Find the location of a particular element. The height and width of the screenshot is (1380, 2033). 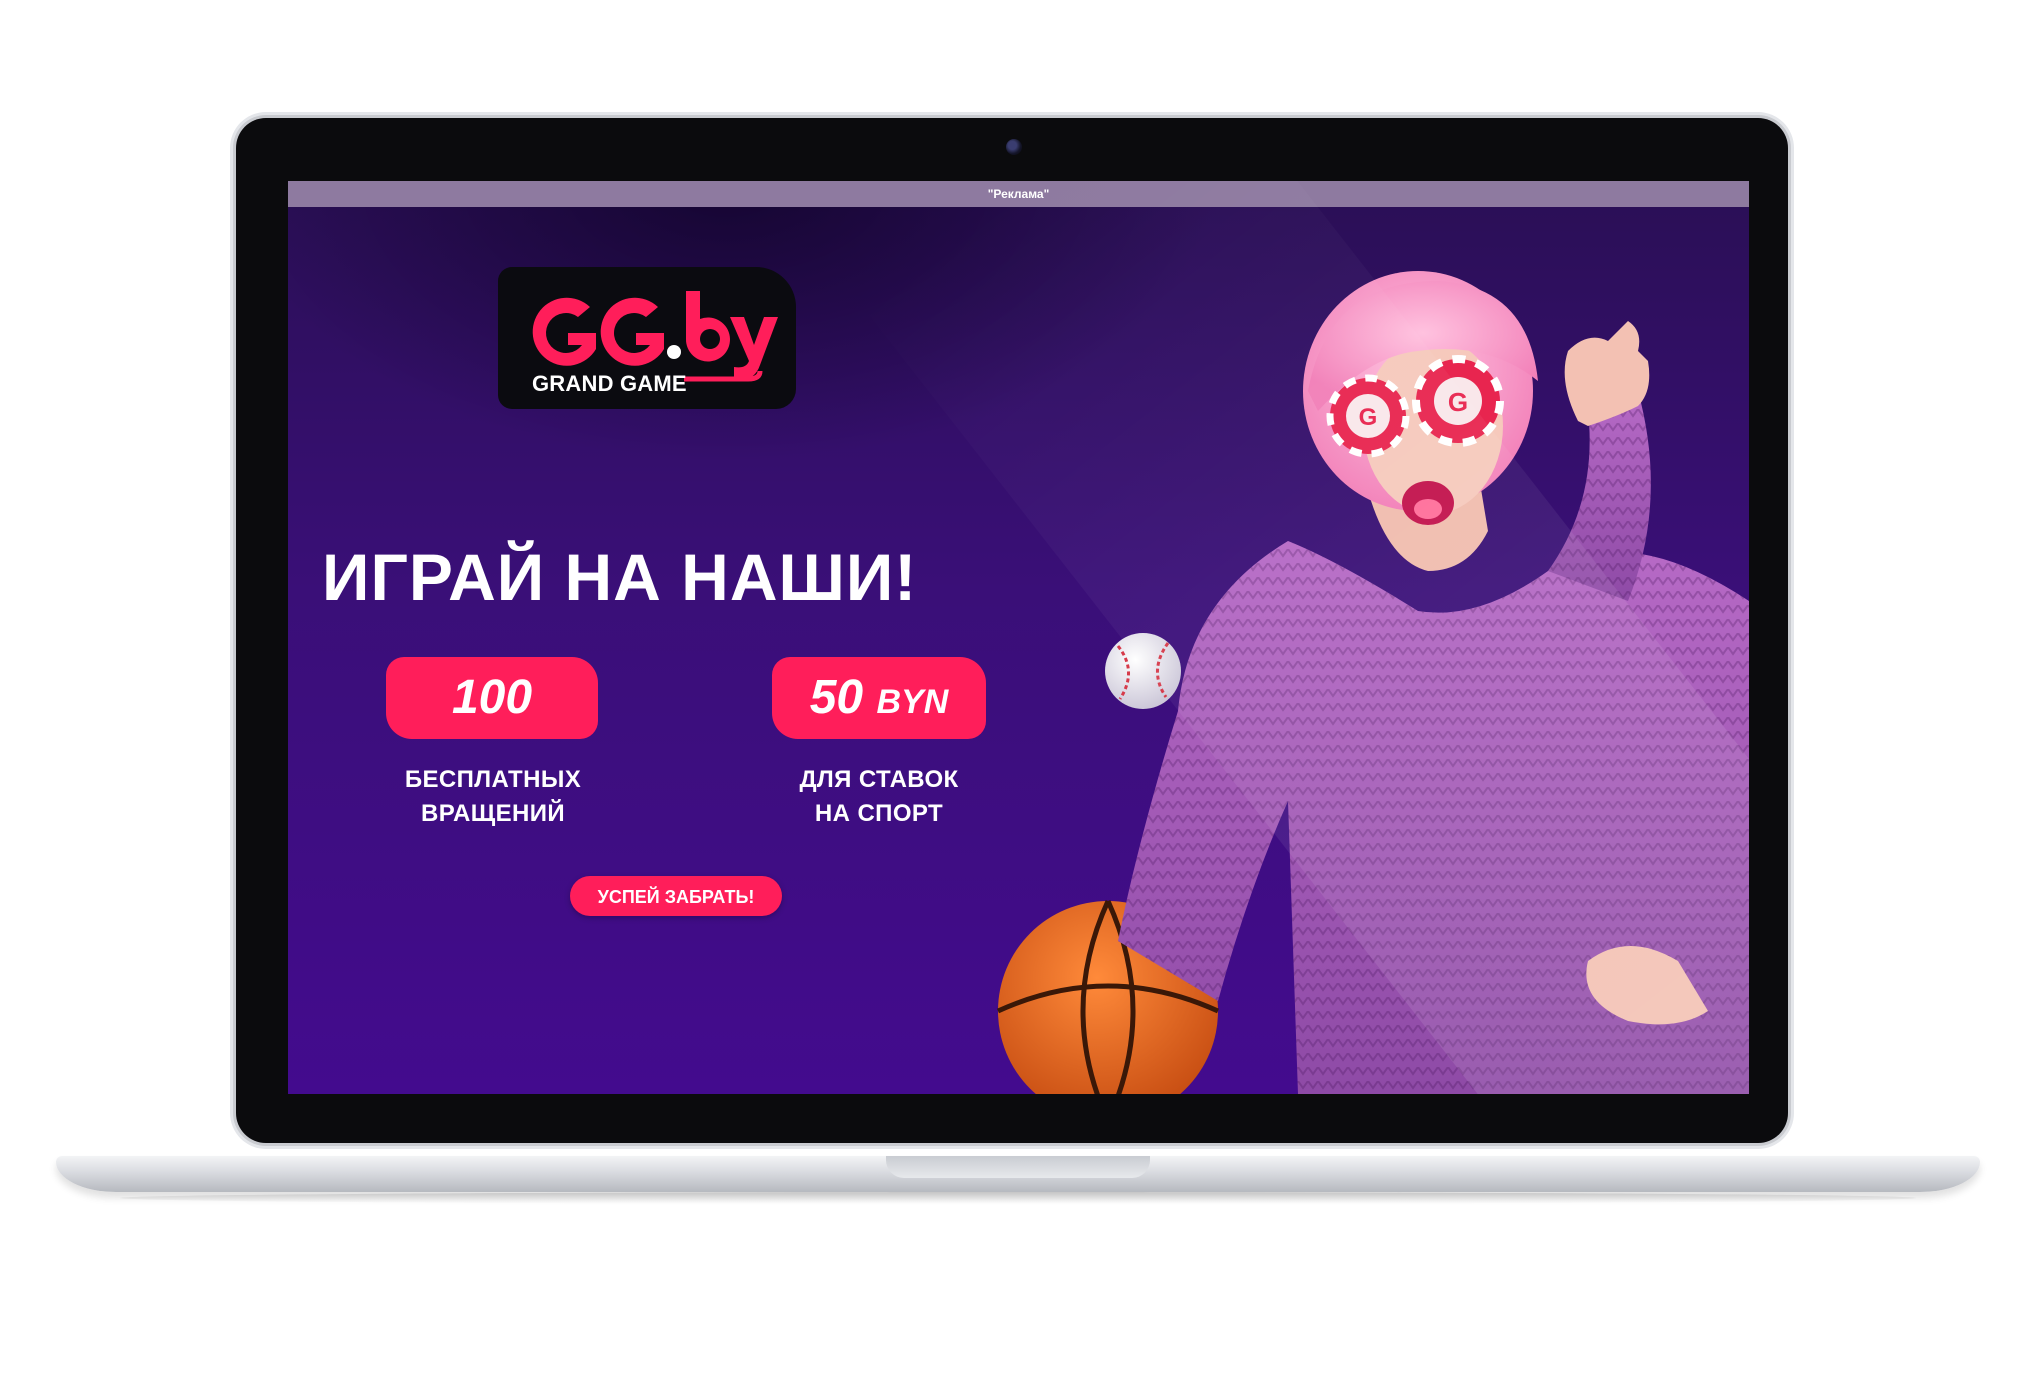

ad-label: "Реклама" is located at coordinates (1018, 194).